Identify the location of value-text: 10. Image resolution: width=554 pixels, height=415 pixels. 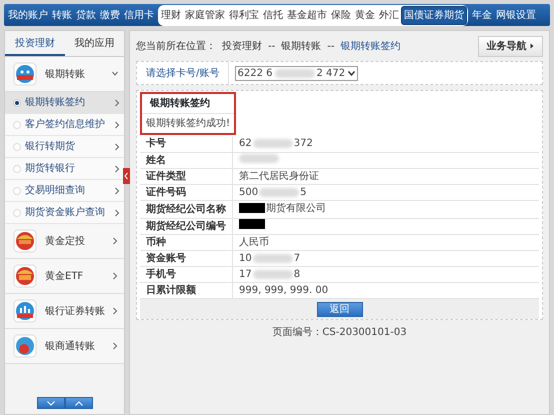
(245, 259).